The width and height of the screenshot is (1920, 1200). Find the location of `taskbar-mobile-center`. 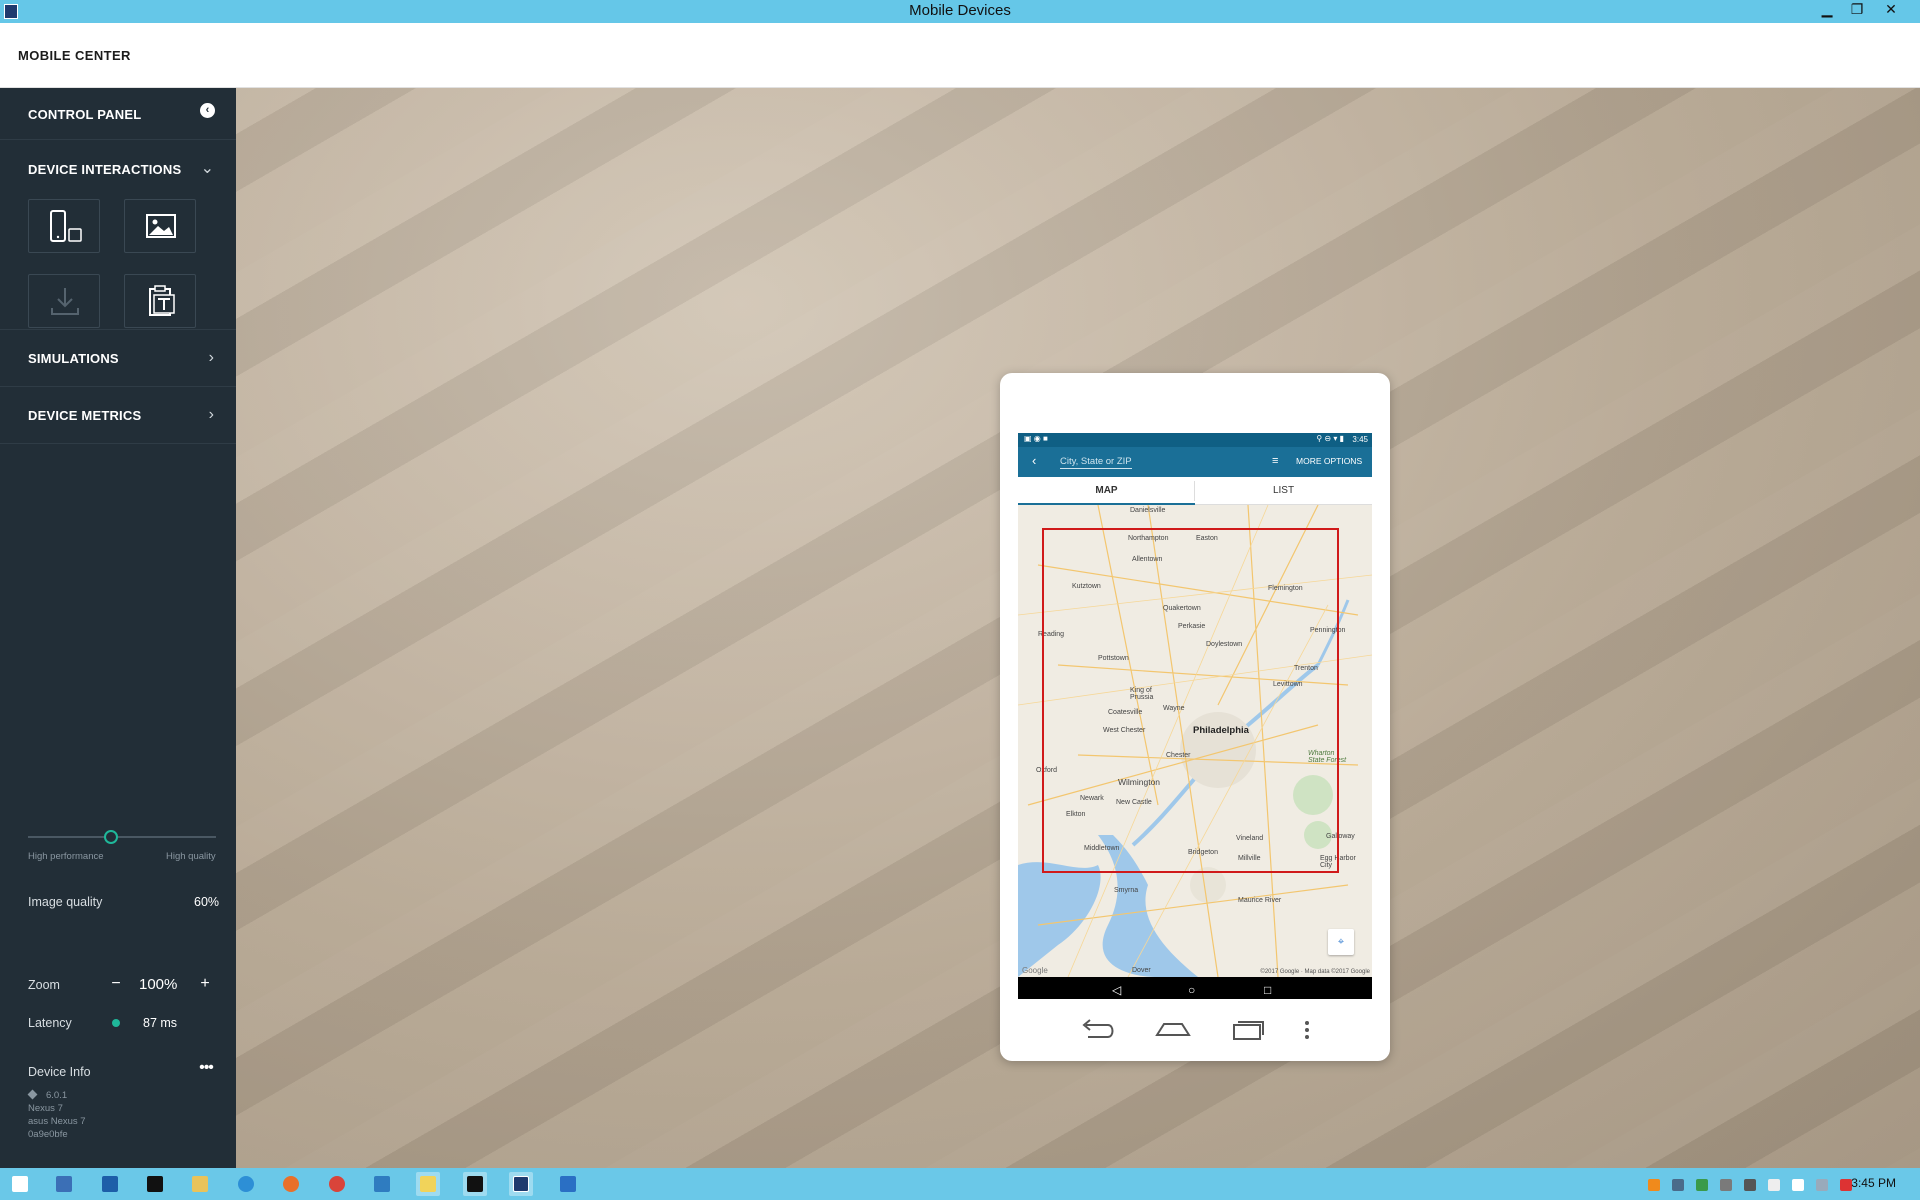

taskbar-mobile-center is located at coordinates (521, 1184).